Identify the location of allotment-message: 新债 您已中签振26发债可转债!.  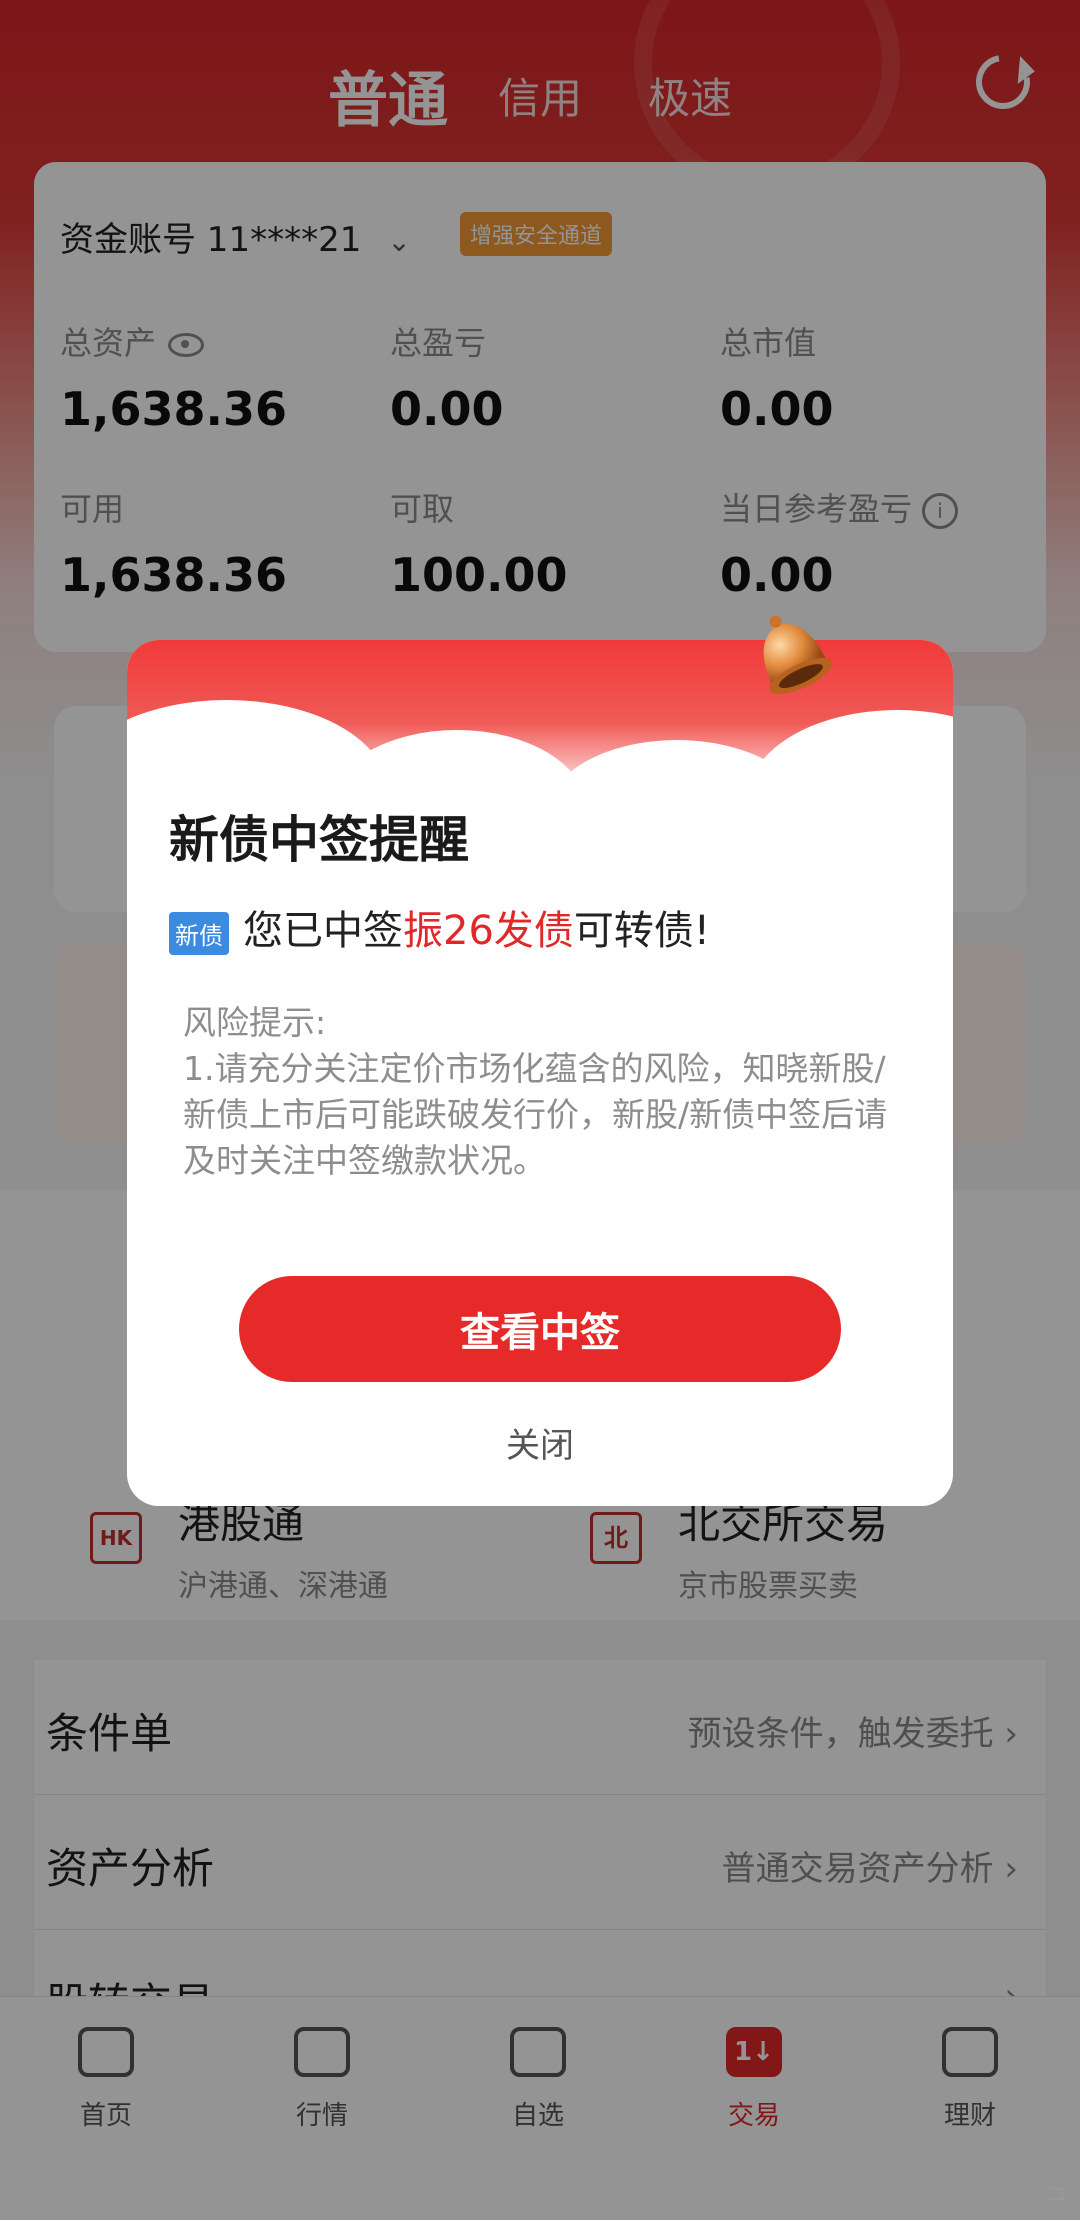
(439, 927).